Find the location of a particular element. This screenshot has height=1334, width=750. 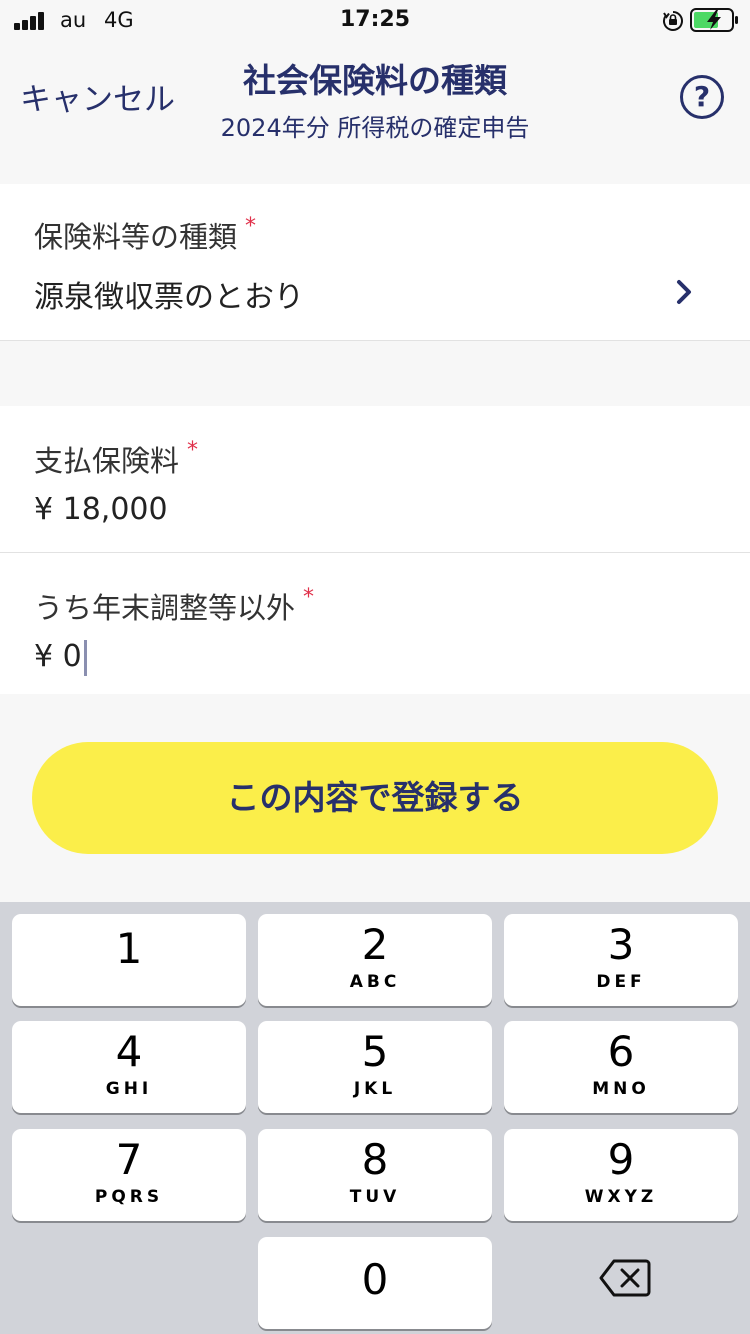

orientation-lock-icon is located at coordinates (673, 21).